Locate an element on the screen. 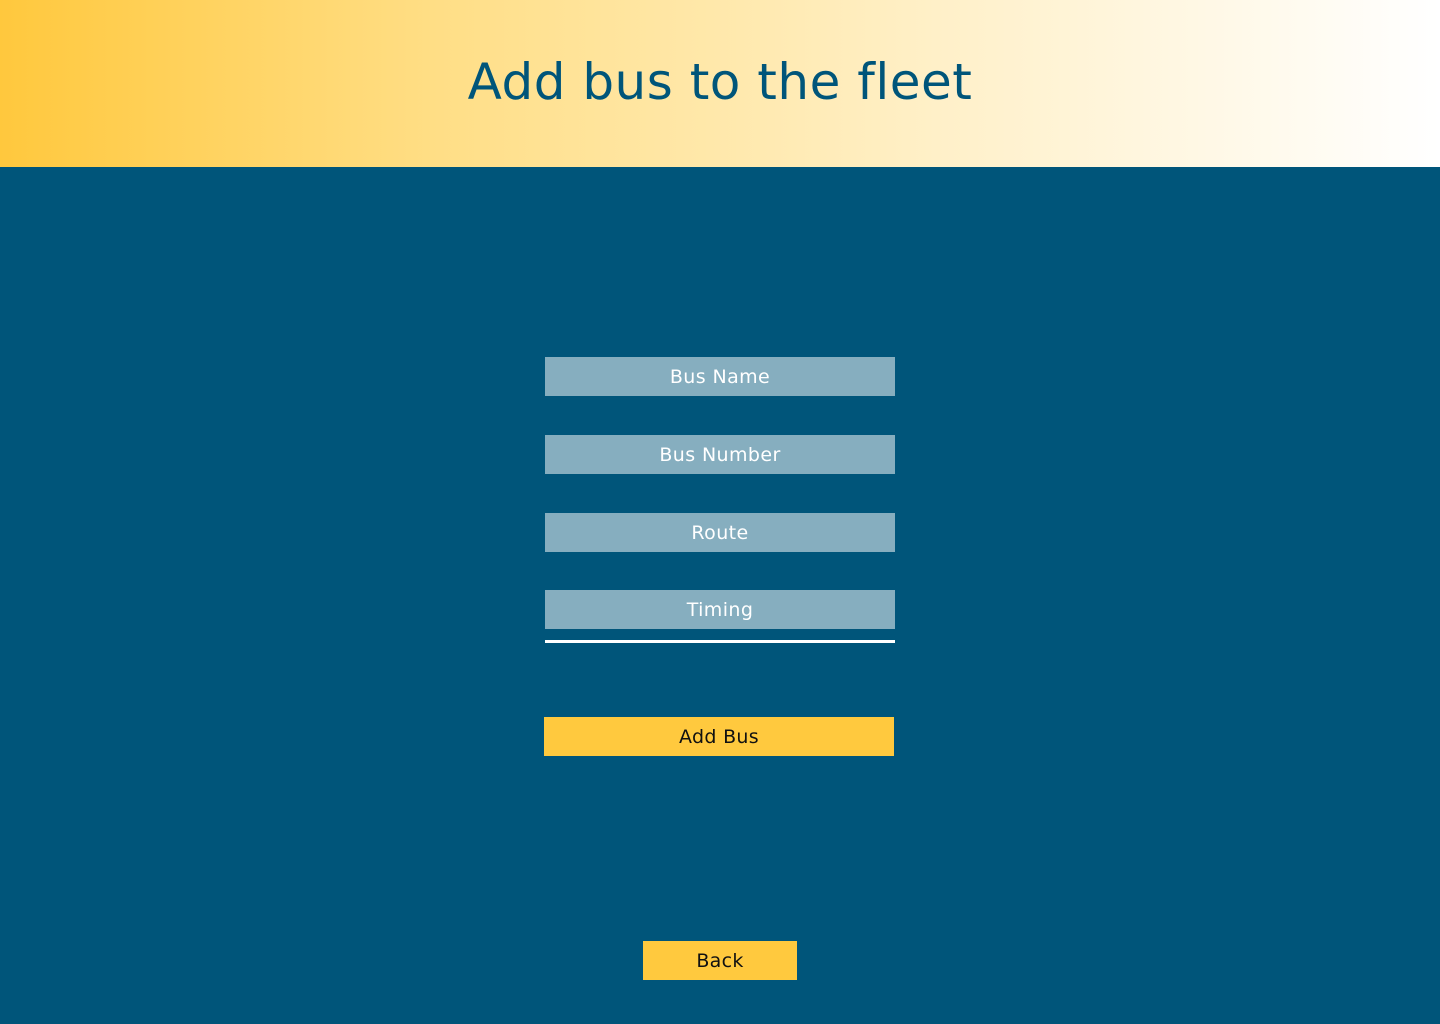 This screenshot has width=1440, height=1024. bus-name-input is located at coordinates (720, 376).